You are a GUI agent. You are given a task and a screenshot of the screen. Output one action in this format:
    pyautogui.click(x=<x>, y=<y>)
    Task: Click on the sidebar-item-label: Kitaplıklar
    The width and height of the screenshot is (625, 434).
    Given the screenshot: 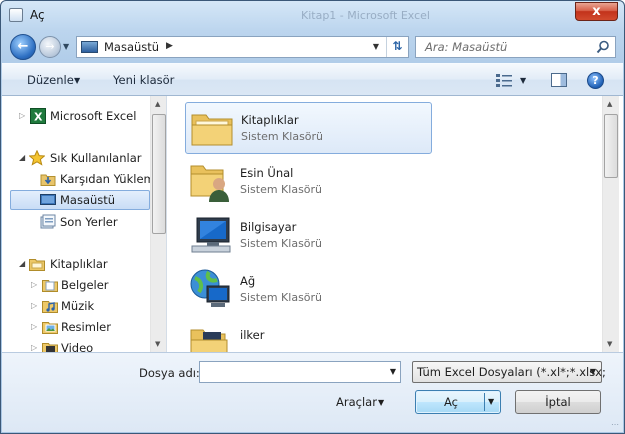 What is the action you would take?
    pyautogui.click(x=79, y=264)
    